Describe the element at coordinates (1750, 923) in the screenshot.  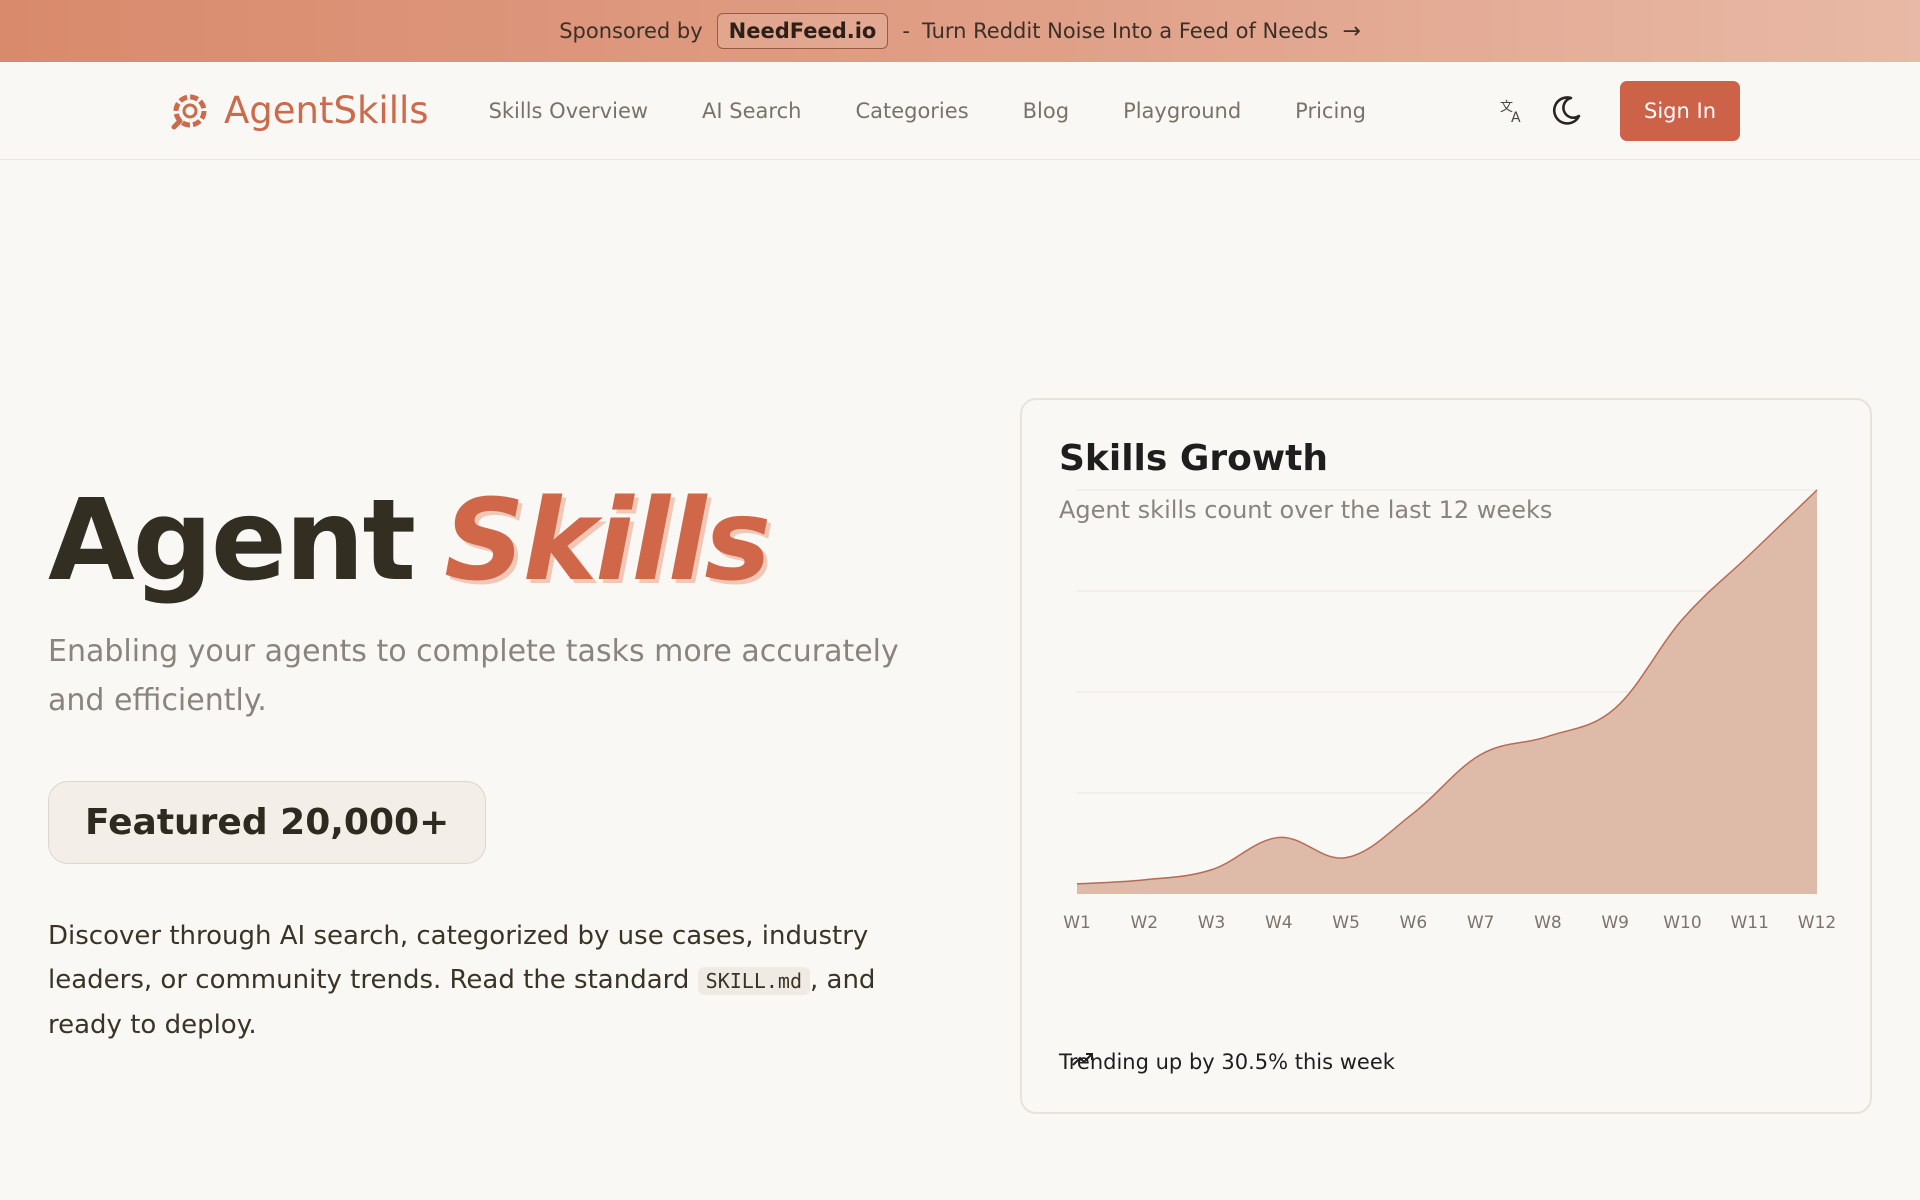
I see `x-tick-label: W11` at that location.